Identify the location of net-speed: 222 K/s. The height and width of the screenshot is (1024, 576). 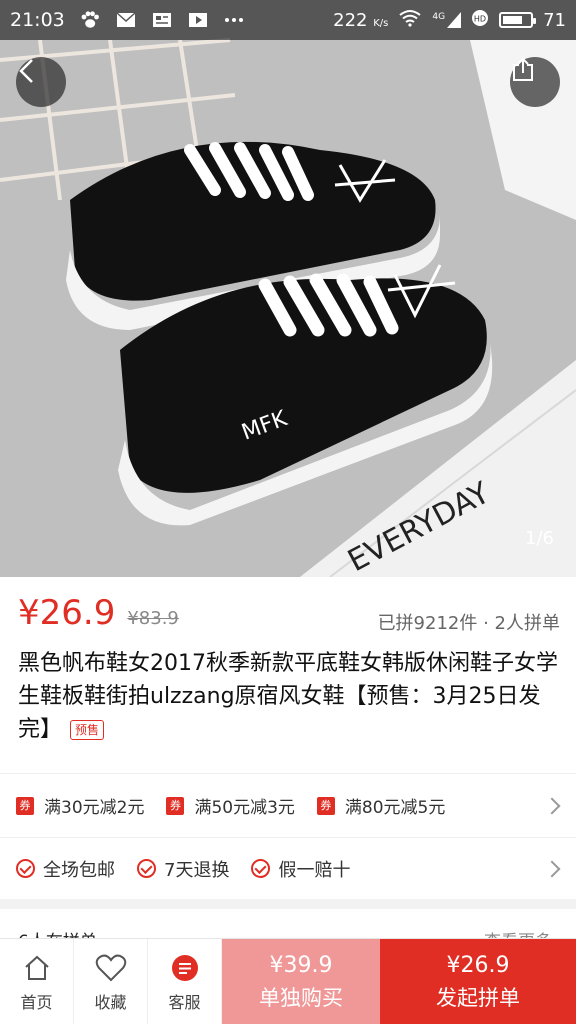
(361, 20).